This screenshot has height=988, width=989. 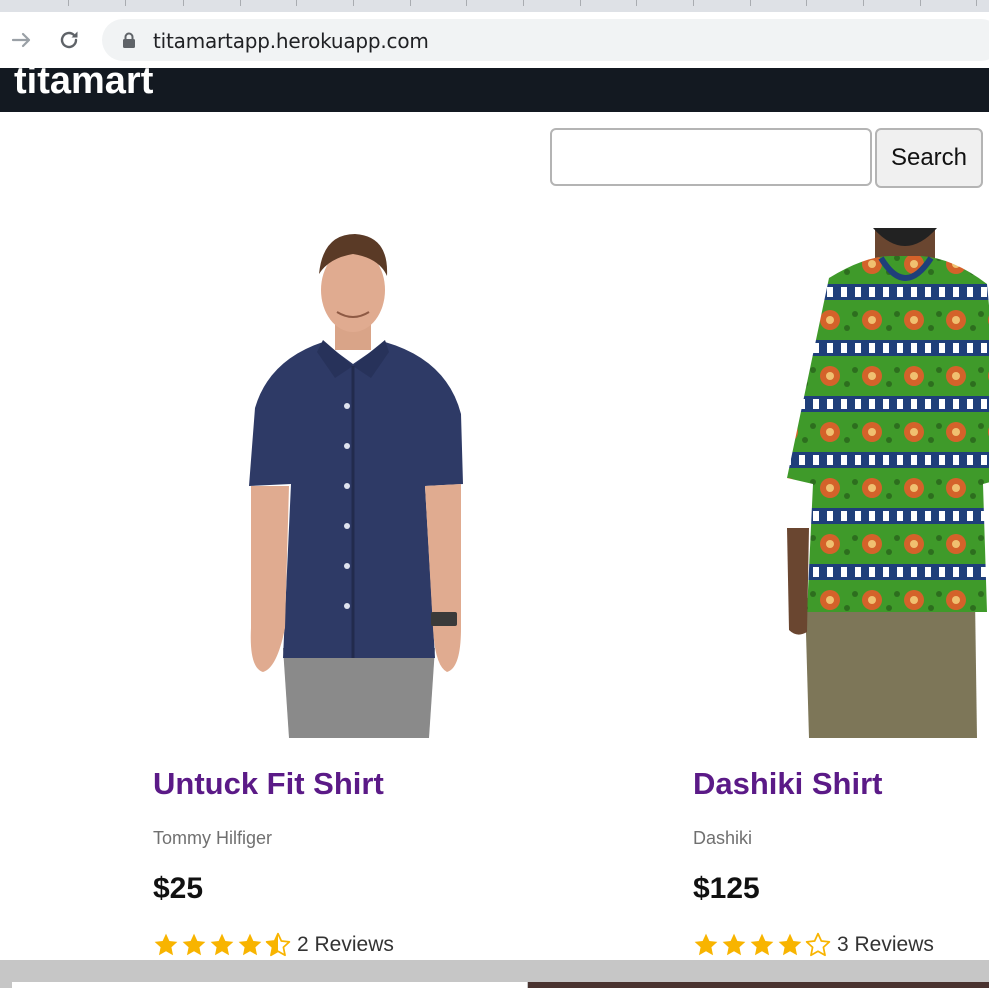 I want to click on reload-icon, so click(x=69, y=40).